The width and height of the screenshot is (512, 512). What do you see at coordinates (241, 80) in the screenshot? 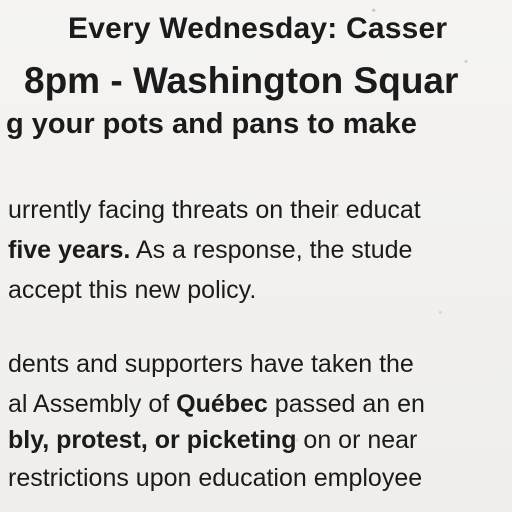
I see `event-time-location: 8pm - Washington Squar` at bounding box center [241, 80].